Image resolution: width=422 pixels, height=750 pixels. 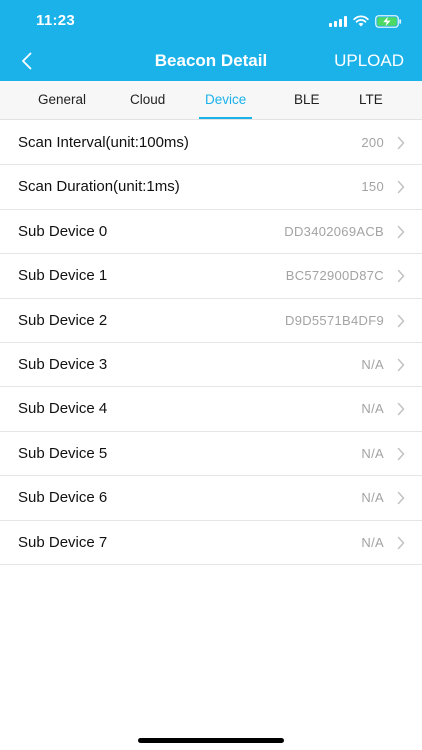 I want to click on row-scan-duration: Scan Duration(unit:1ms) 150, so click(x=211, y=187).